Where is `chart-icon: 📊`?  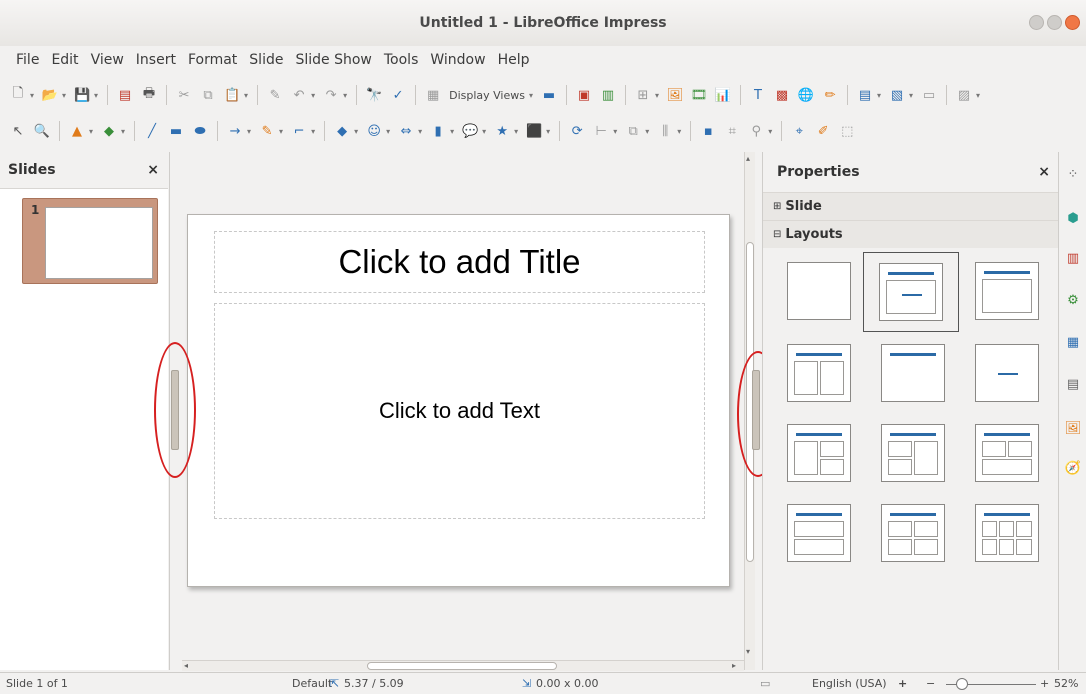
chart-icon: 📊 is located at coordinates (723, 95).